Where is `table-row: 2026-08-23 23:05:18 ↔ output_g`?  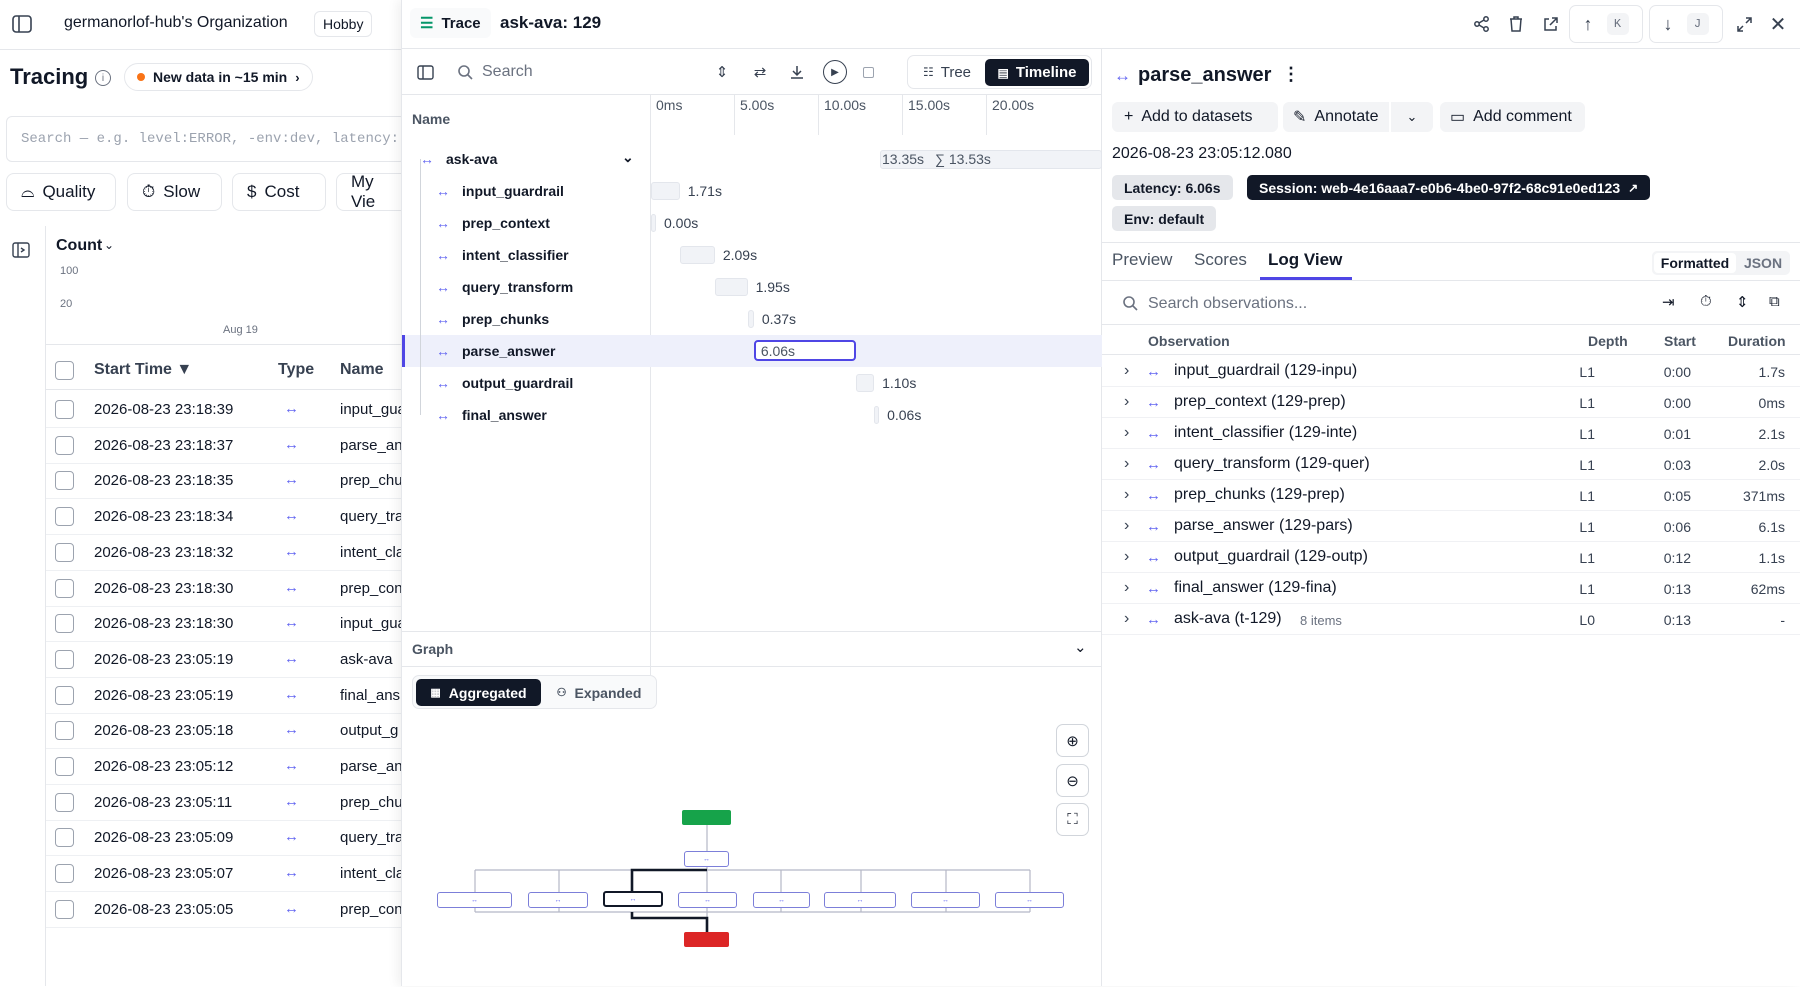
table-row: 2026-08-23 23:05:18 ↔ output_g is located at coordinates (224, 731).